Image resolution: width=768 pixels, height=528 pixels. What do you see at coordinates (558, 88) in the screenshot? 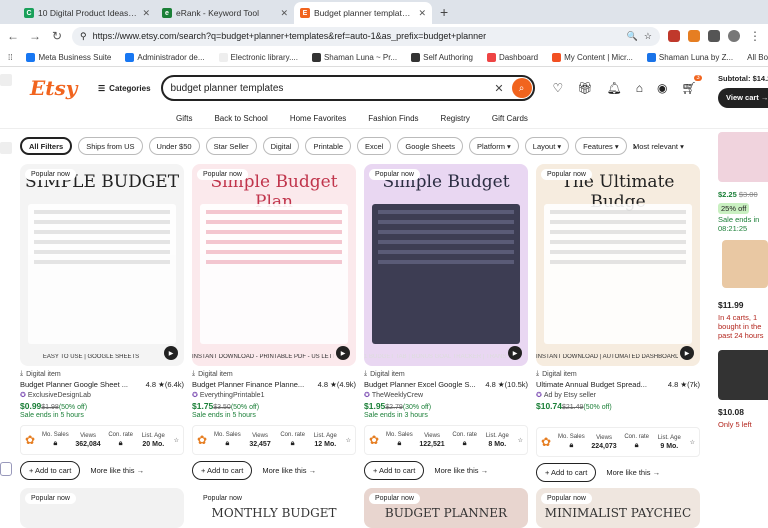
I see `favorites-heart-icon: ♡` at bounding box center [558, 88].